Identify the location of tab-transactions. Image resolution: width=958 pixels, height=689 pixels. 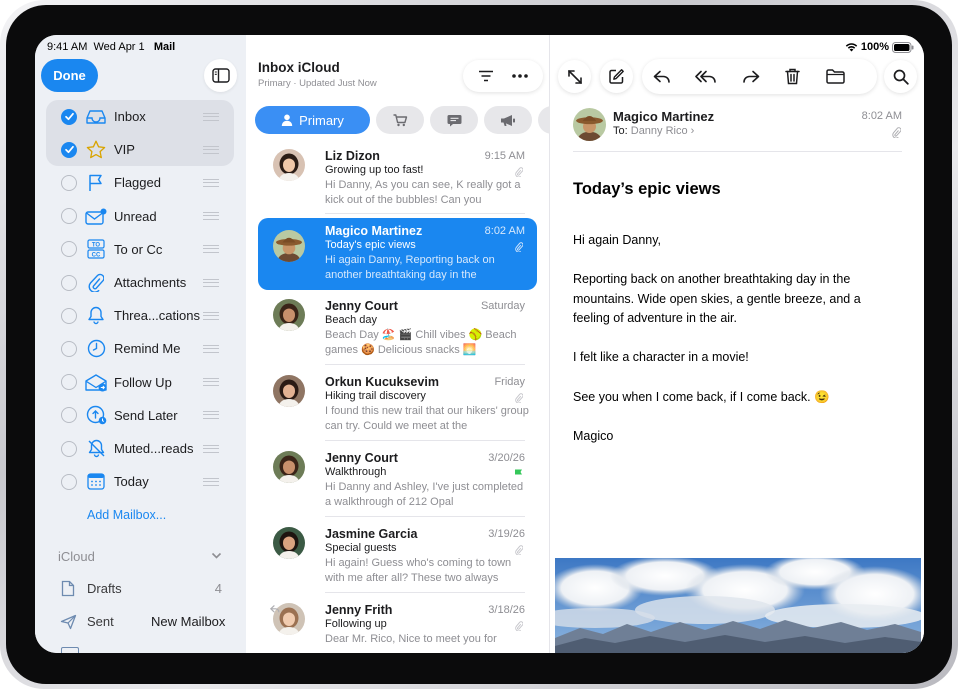
(400, 120).